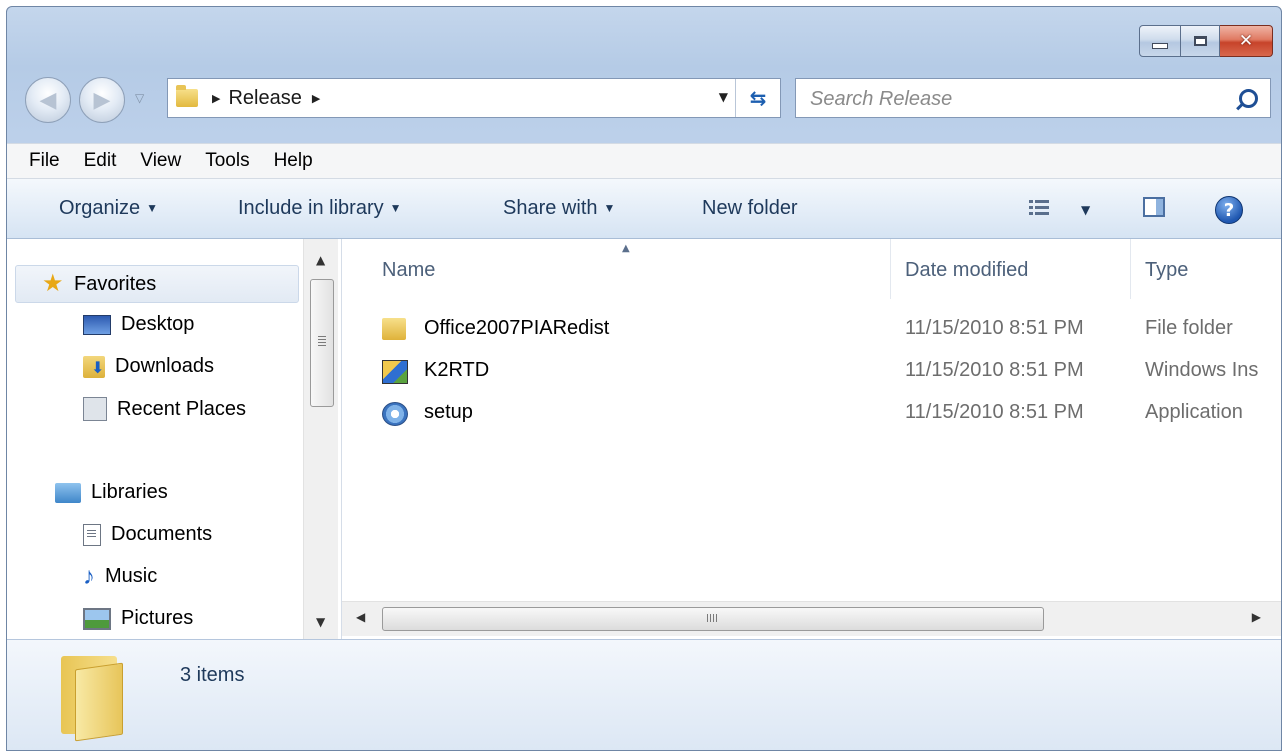  What do you see at coordinates (395, 414) in the screenshot?
I see `setup-icon` at bounding box center [395, 414].